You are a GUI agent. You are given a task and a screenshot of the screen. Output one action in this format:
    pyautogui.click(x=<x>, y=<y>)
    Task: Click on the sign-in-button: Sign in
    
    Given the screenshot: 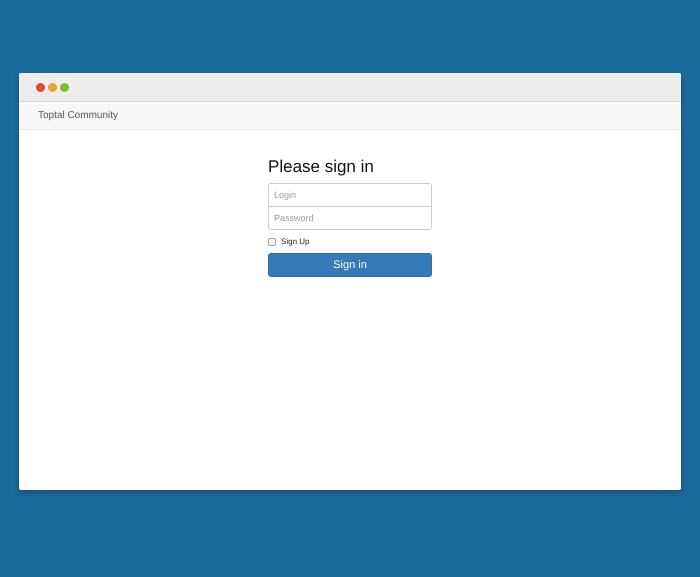 What is the action you would take?
    pyautogui.click(x=350, y=265)
    